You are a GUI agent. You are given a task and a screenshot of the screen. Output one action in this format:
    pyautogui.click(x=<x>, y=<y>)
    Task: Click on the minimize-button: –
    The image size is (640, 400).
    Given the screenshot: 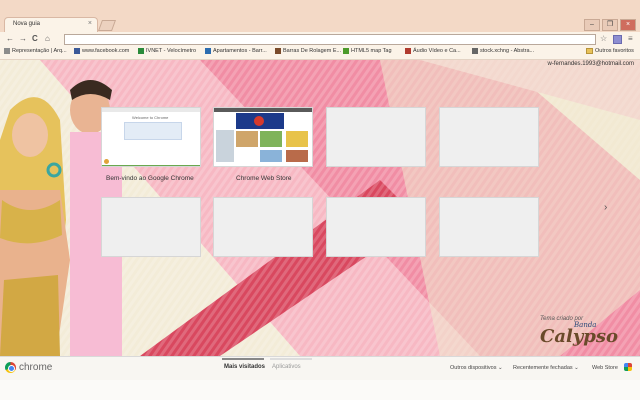 What is the action you would take?
    pyautogui.click(x=592, y=25)
    